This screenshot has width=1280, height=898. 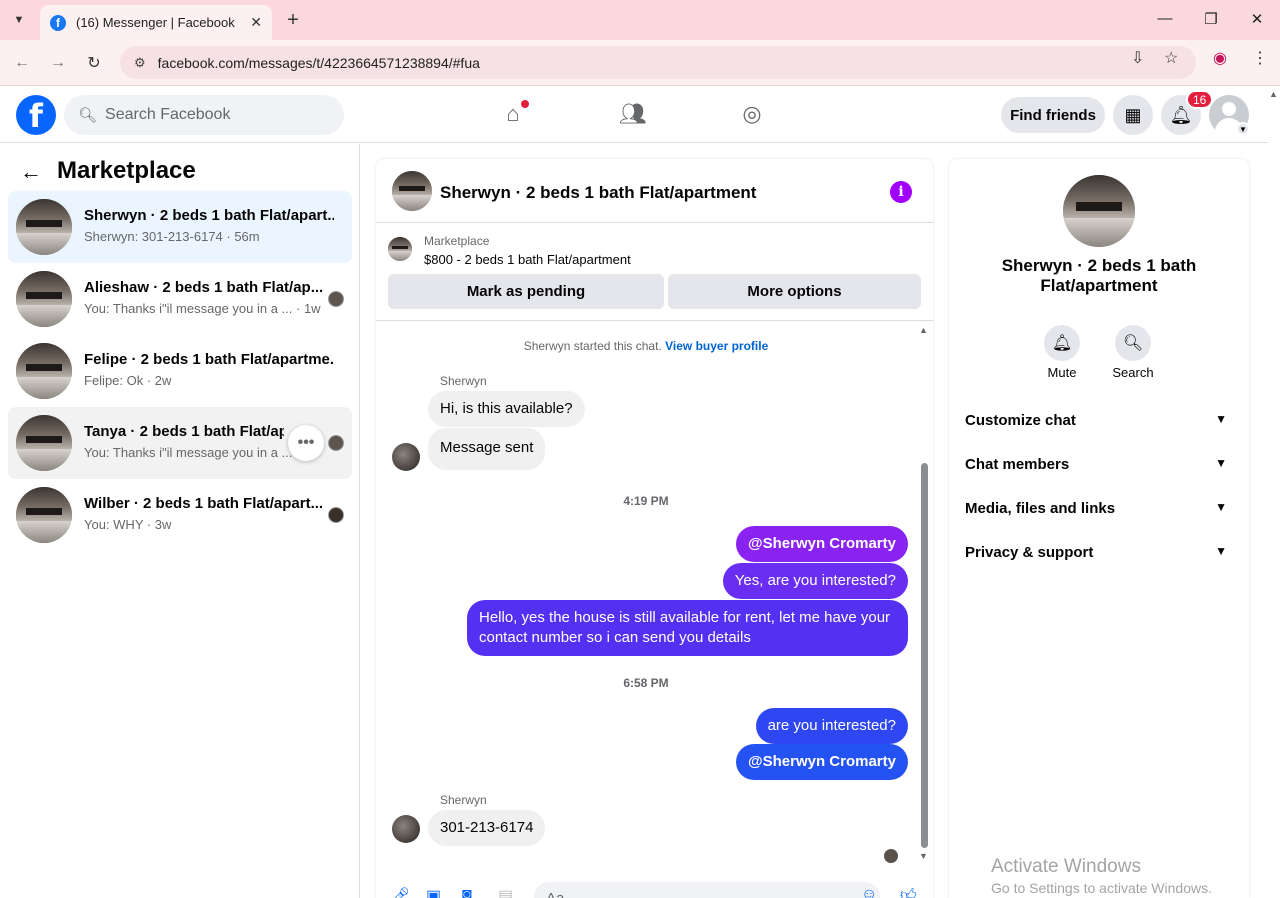 I want to click on message-composer: 🎤︎ ▣ ◙ ▤ Aa ☺ 👍︎, so click(x=654, y=890).